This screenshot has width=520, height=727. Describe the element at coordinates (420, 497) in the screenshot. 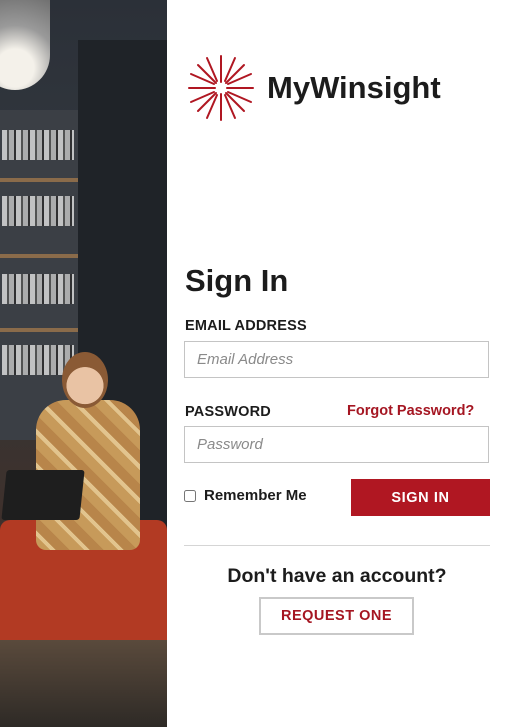

I see `sign-in-button: SIGN IN` at that location.